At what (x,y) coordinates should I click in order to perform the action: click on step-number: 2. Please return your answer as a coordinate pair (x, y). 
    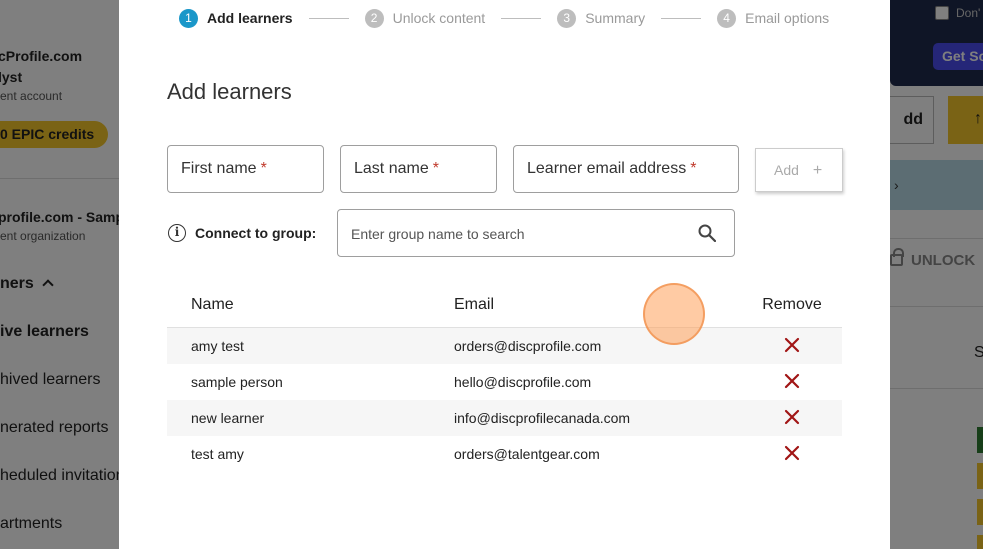
    Looking at the image, I should click on (374, 18).